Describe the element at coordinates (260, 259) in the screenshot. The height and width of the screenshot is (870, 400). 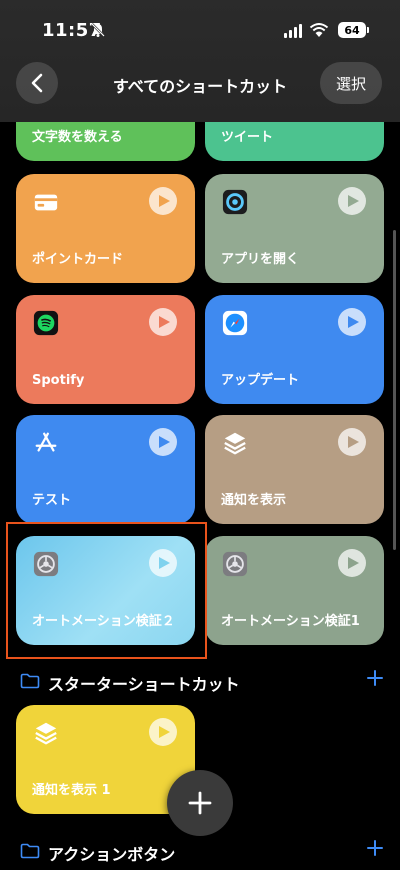
I see `card-label: アプリを開く` at that location.